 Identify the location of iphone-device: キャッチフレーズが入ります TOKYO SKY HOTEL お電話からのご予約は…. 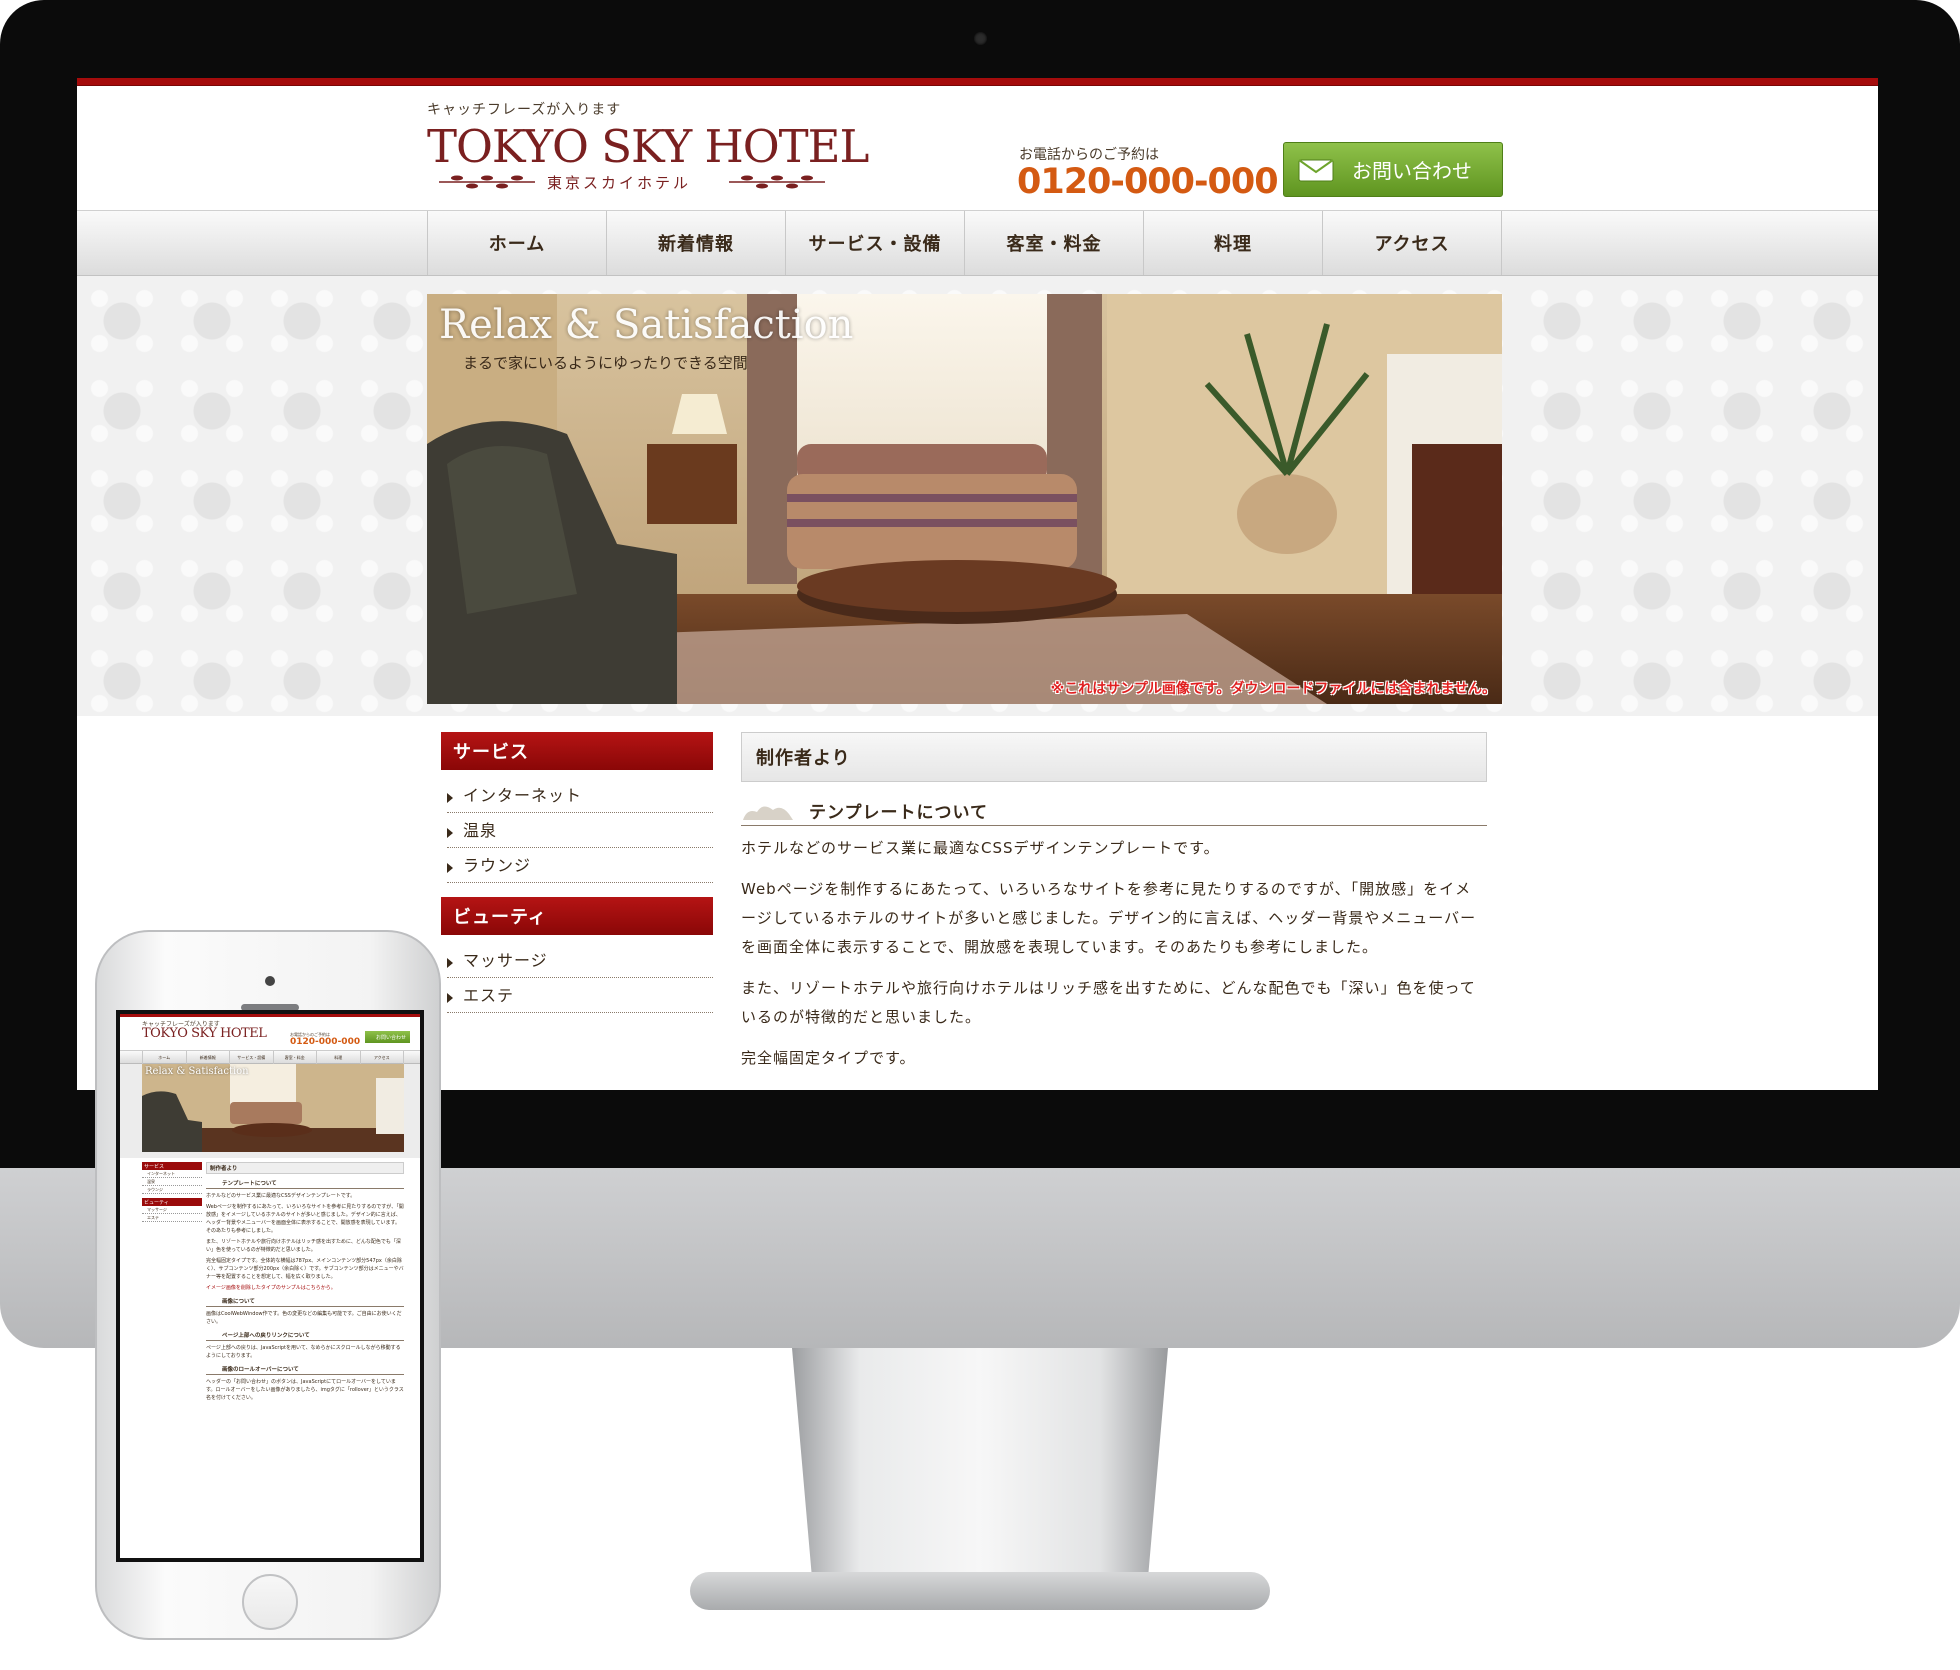
(268, 1285).